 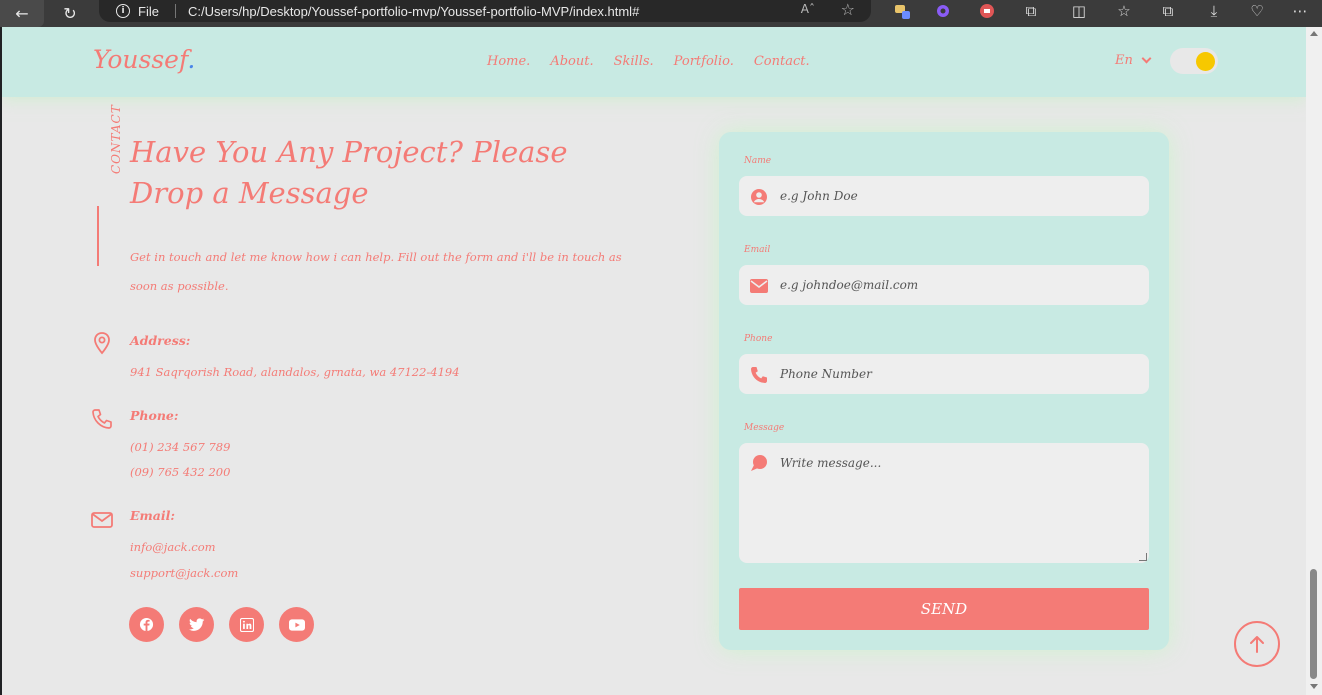 What do you see at coordinates (116, 139) in the screenshot?
I see `section-label: CONTACT` at bounding box center [116, 139].